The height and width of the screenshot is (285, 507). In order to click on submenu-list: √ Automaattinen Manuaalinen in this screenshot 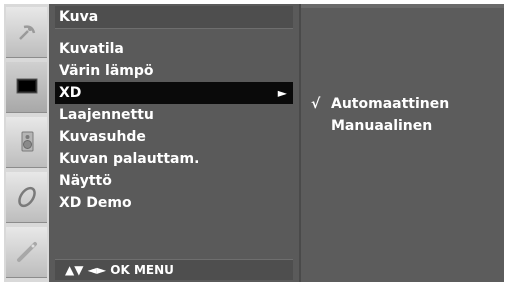, I will do `click(403, 115)`.